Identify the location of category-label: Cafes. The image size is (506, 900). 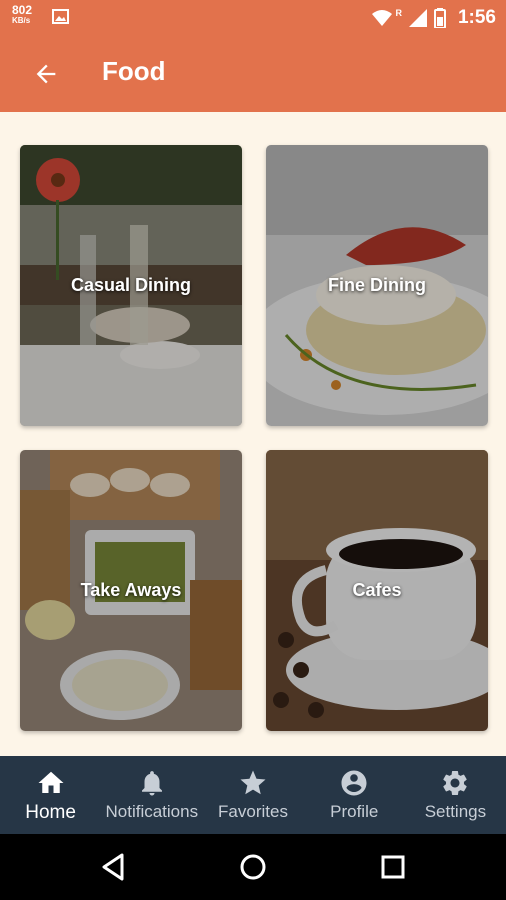
(377, 590).